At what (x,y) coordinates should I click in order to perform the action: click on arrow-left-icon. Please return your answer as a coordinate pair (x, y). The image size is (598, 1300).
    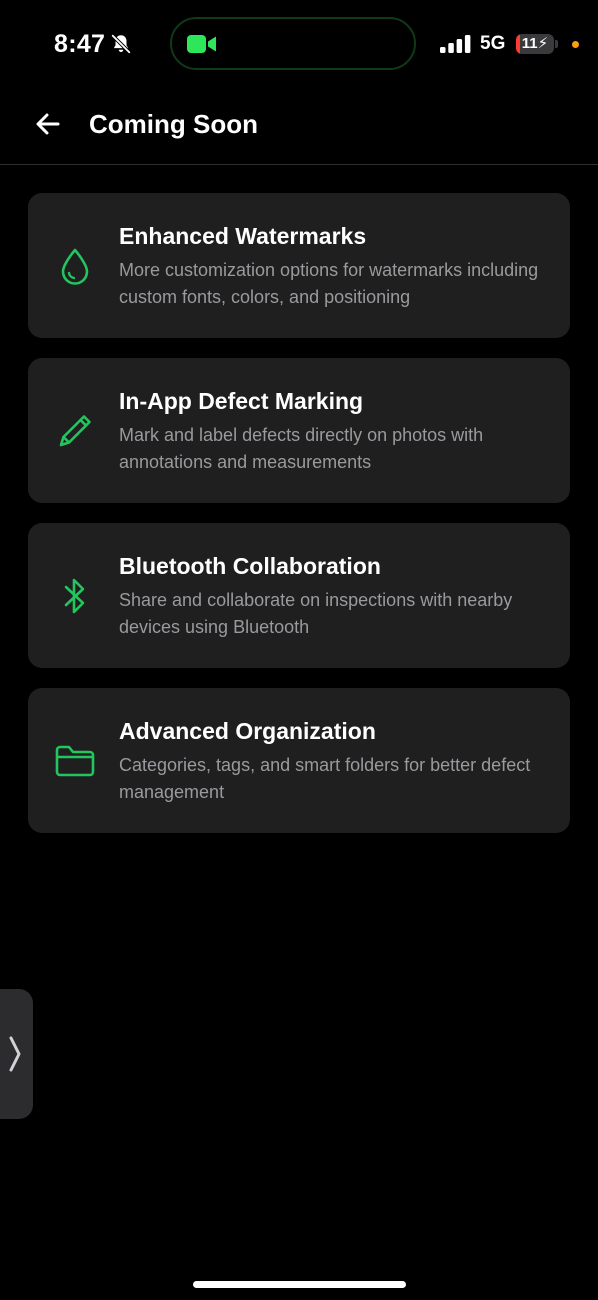
    Looking at the image, I should click on (48, 124).